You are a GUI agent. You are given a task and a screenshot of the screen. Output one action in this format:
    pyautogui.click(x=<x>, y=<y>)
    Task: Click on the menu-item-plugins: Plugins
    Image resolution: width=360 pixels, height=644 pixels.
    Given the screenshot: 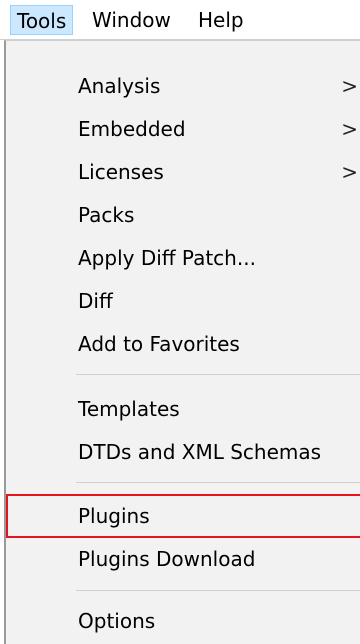 What is the action you would take?
    pyautogui.click(x=183, y=516)
    